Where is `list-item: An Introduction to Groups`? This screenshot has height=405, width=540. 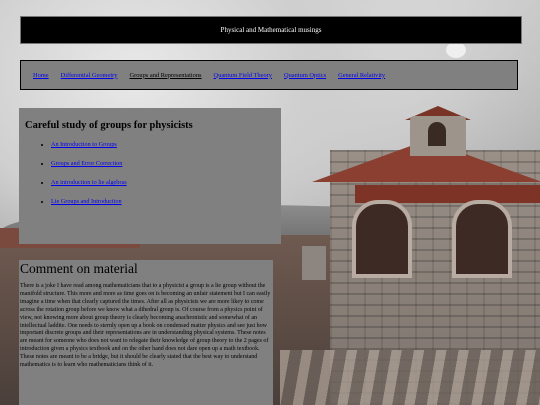
list-item: An Introduction to Groups is located at coordinates (166, 144).